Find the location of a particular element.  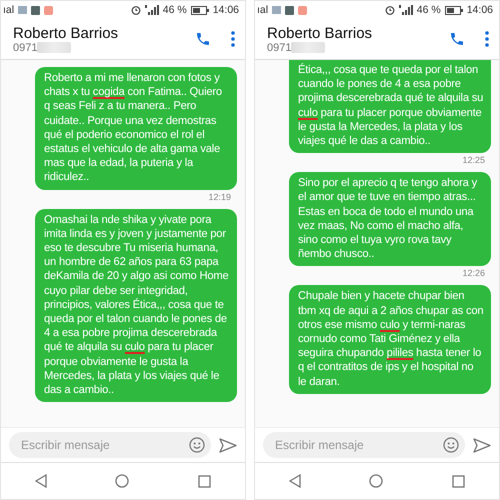

message-time: 12:26 is located at coordinates (473, 273).